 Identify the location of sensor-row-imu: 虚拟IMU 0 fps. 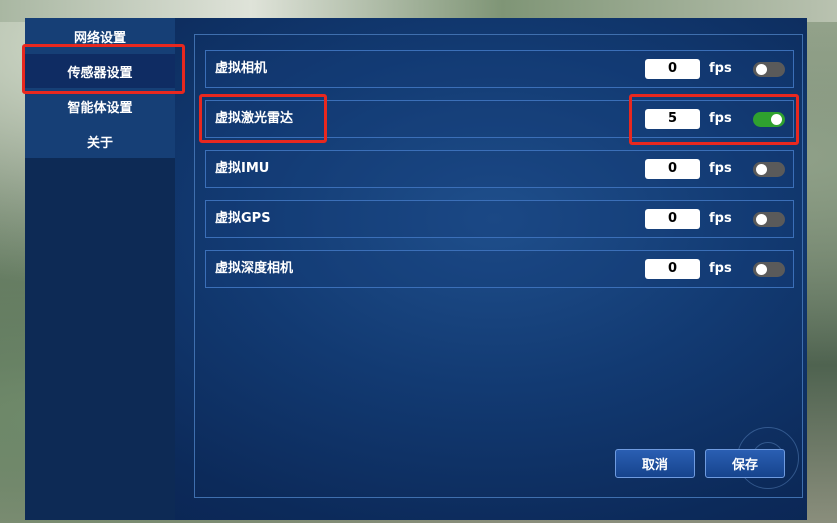
(499, 169).